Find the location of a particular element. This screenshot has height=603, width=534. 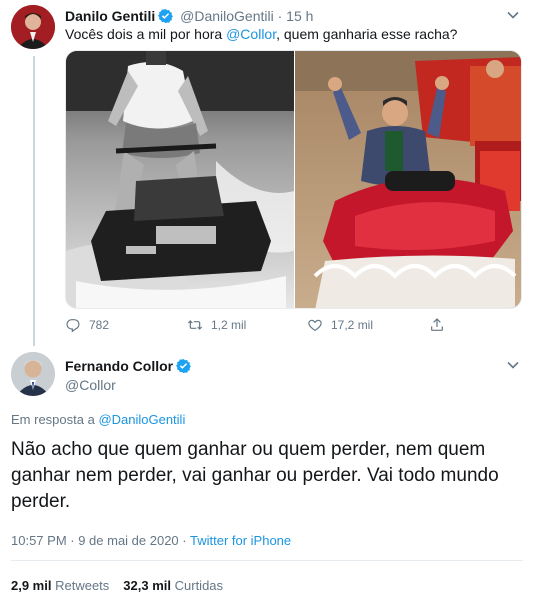

author-handle: @DaniloGentili is located at coordinates (227, 16).